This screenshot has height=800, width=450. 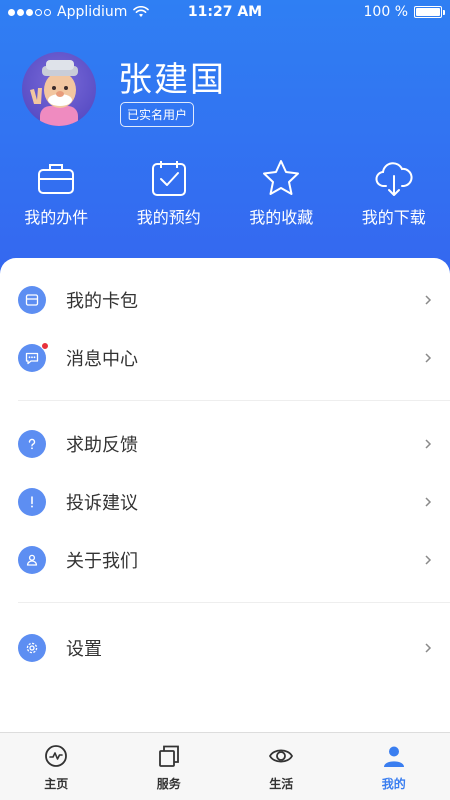 I want to click on cloud-download-icon, so click(x=394, y=179).